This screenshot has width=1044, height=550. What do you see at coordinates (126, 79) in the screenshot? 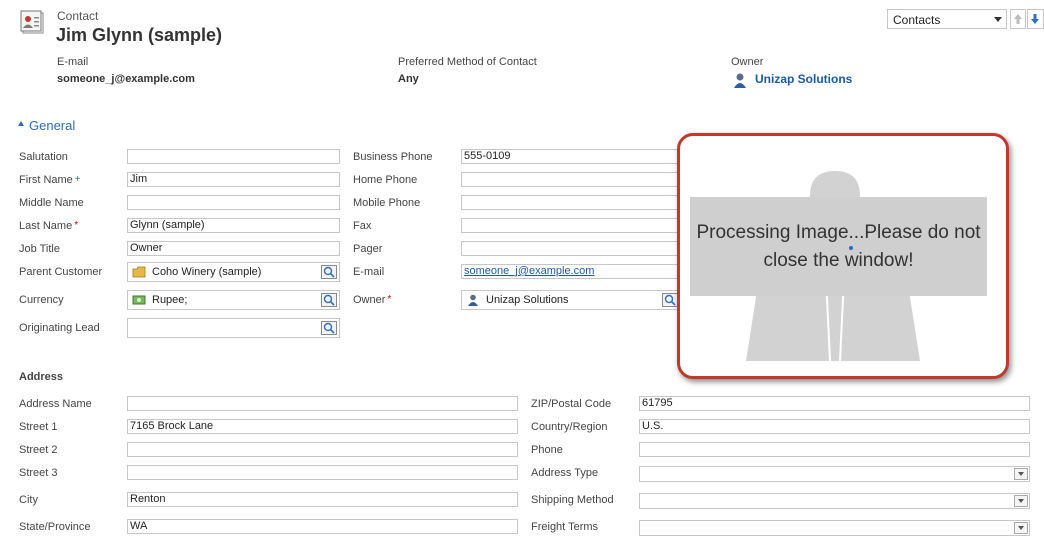
I see `header-email-value: someone_j@example.com` at bounding box center [126, 79].